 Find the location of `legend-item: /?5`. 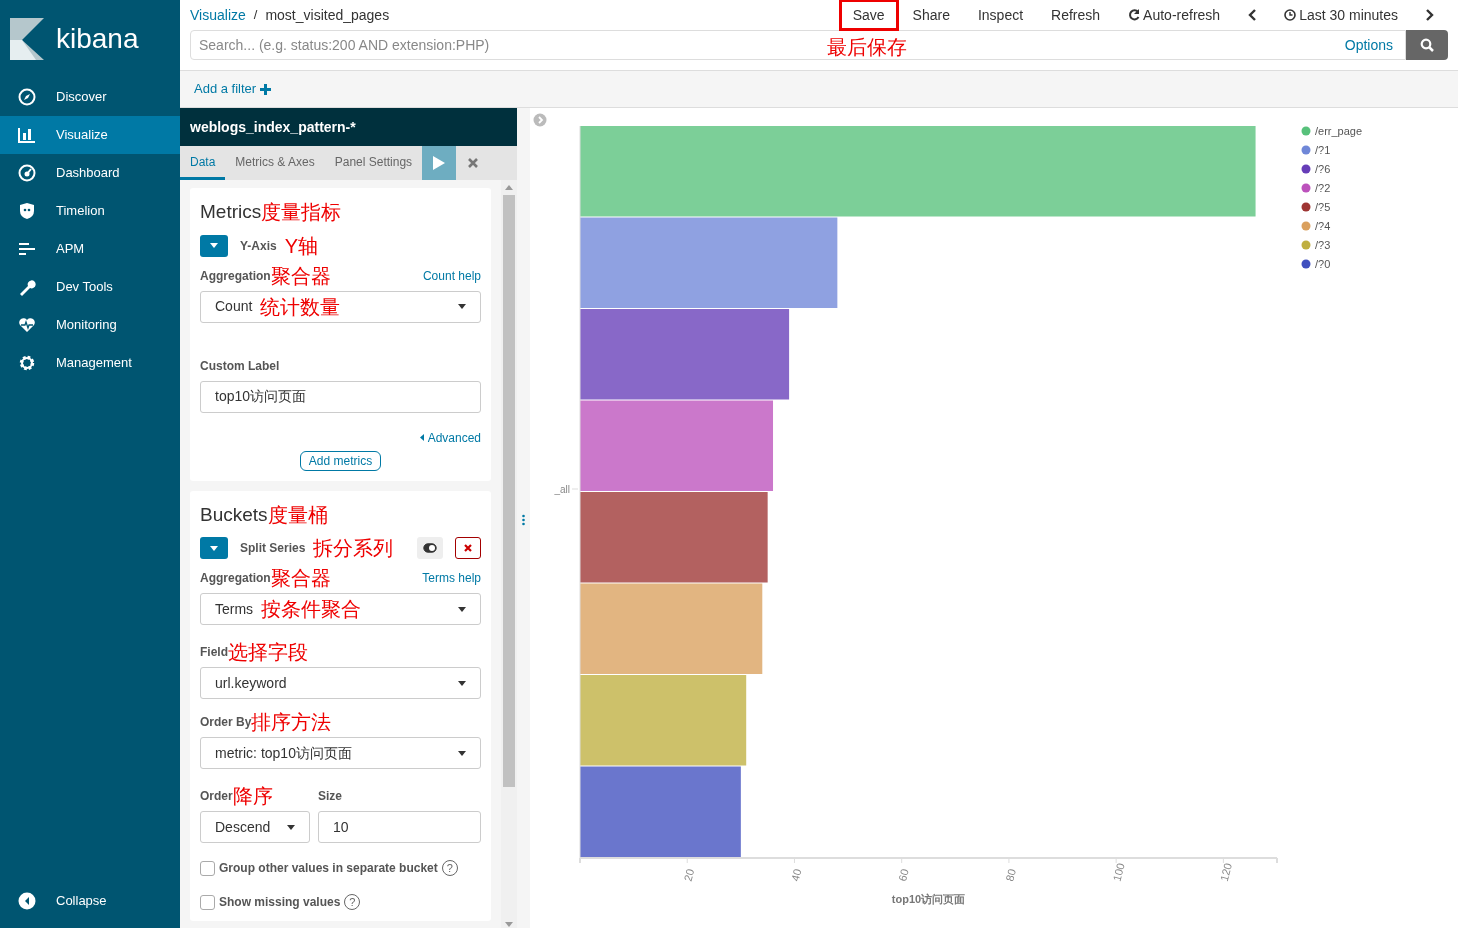

legend-item: /?5 is located at coordinates (1323, 207).